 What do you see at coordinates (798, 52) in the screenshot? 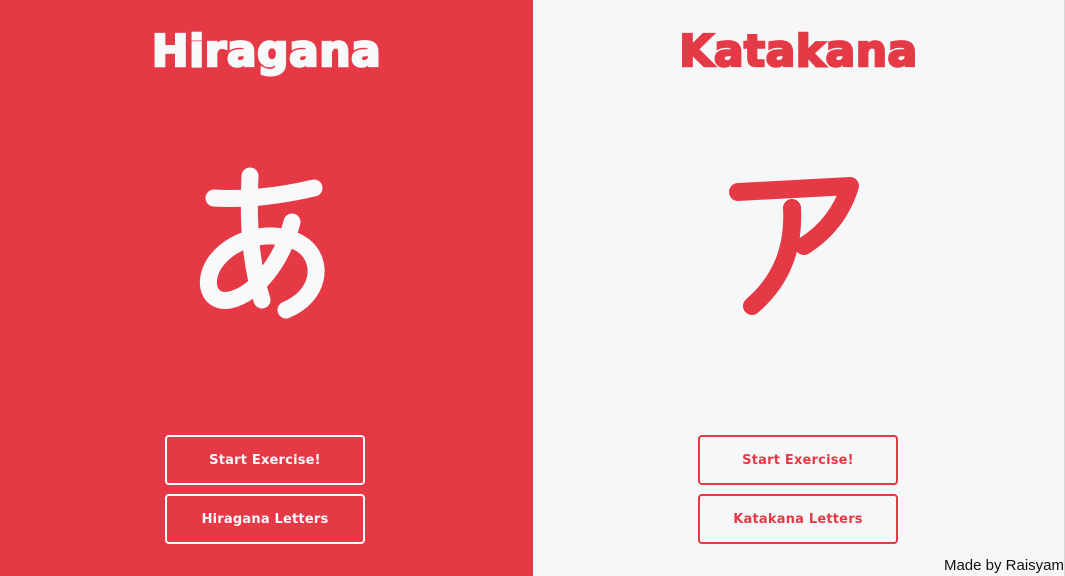
I see `katakana-title: Katakana` at bounding box center [798, 52].